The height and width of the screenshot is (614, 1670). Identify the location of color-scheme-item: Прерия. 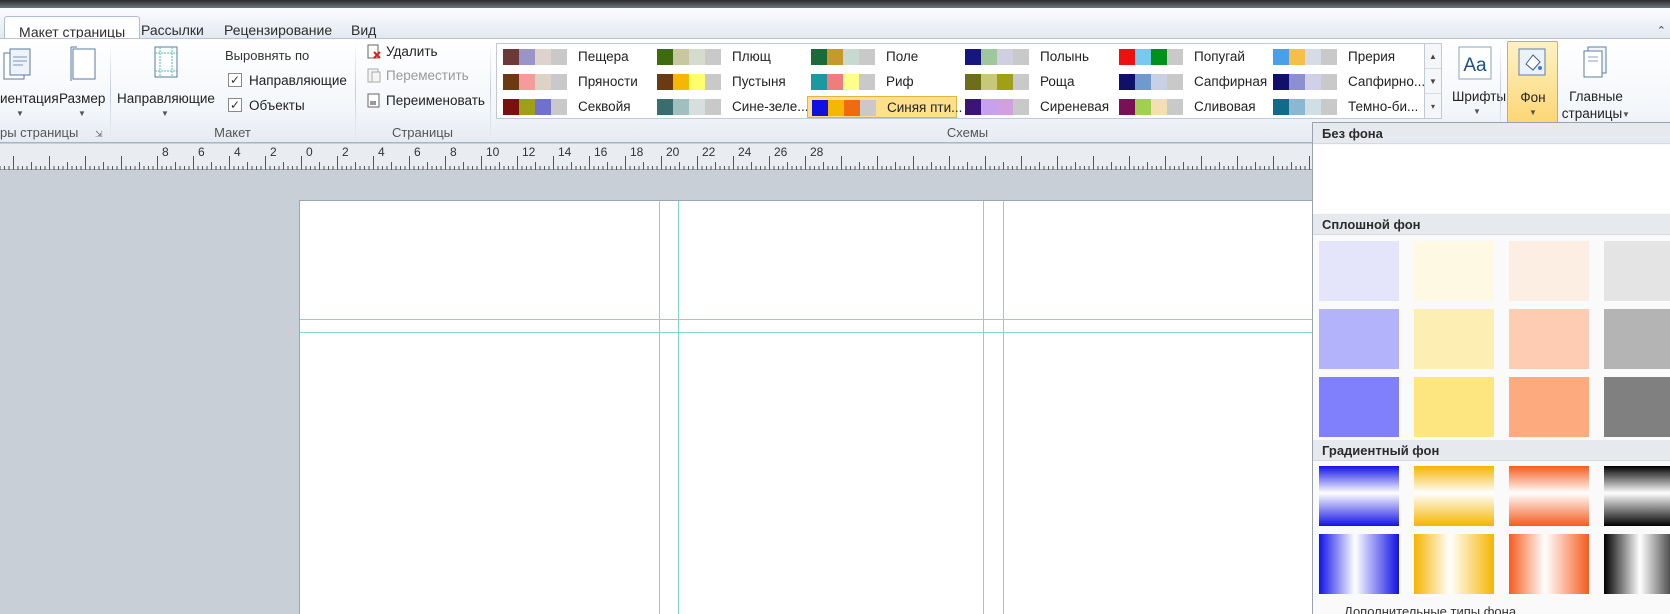
(1344, 57).